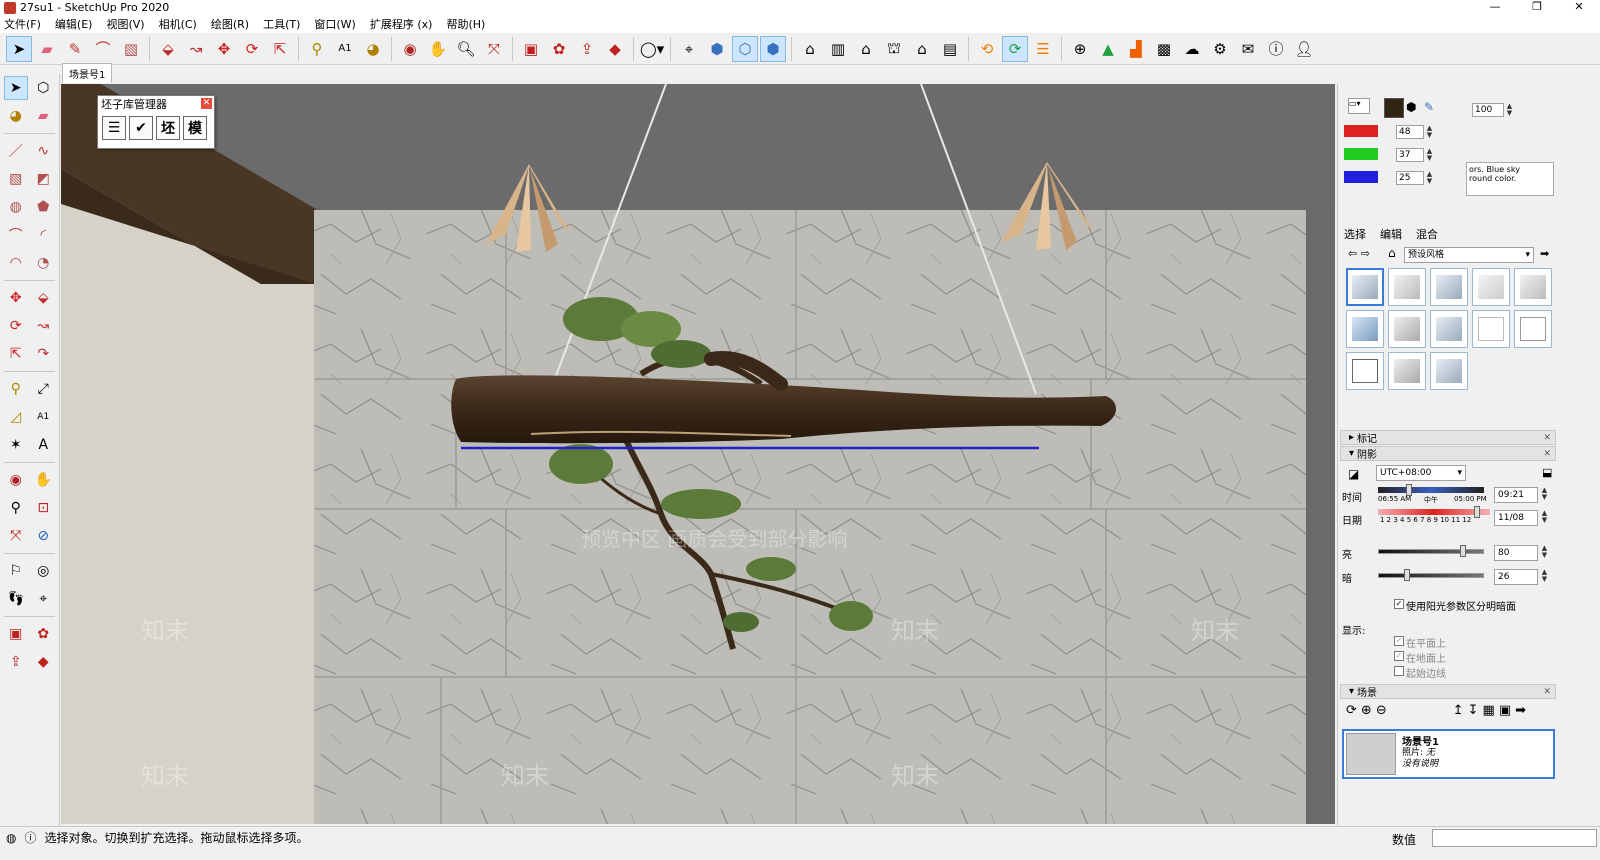  What do you see at coordinates (43, 263) in the screenshot?
I see `pie-tool-icon: ◔` at bounding box center [43, 263].